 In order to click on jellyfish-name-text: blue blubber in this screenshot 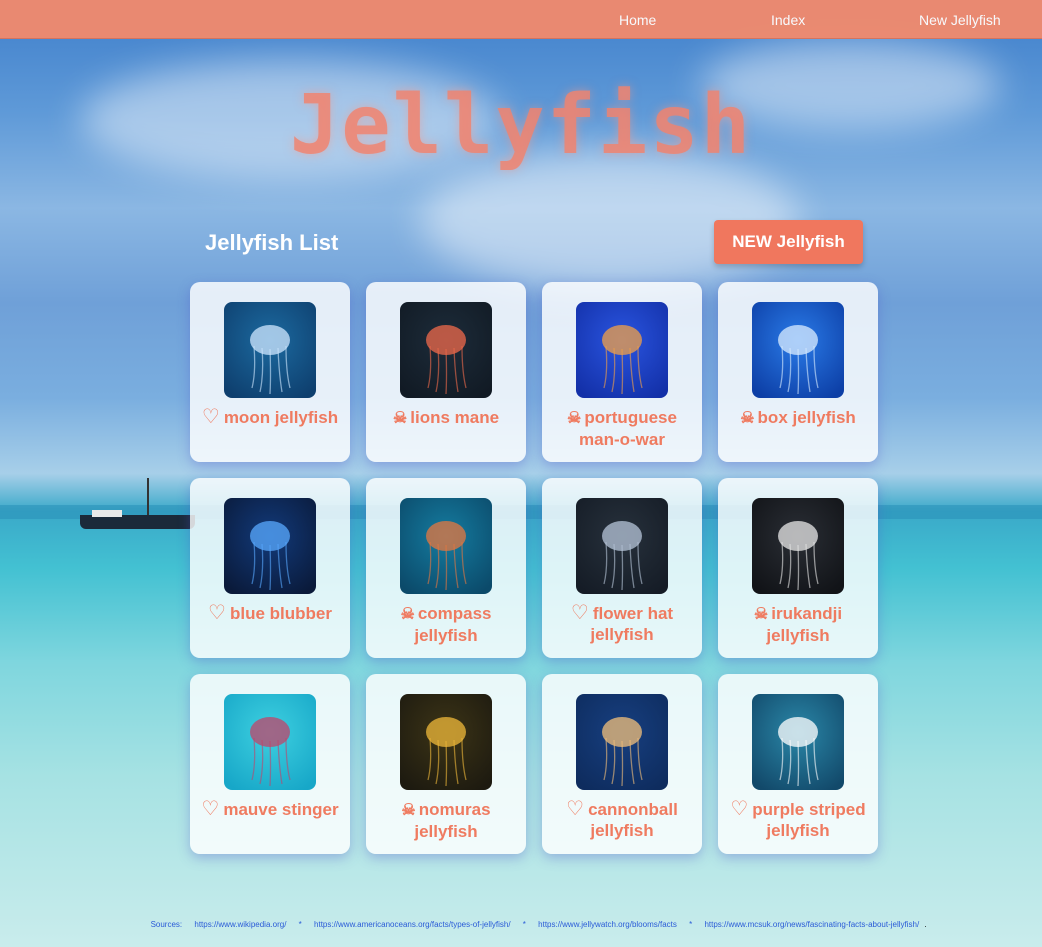, I will do `click(280, 613)`.